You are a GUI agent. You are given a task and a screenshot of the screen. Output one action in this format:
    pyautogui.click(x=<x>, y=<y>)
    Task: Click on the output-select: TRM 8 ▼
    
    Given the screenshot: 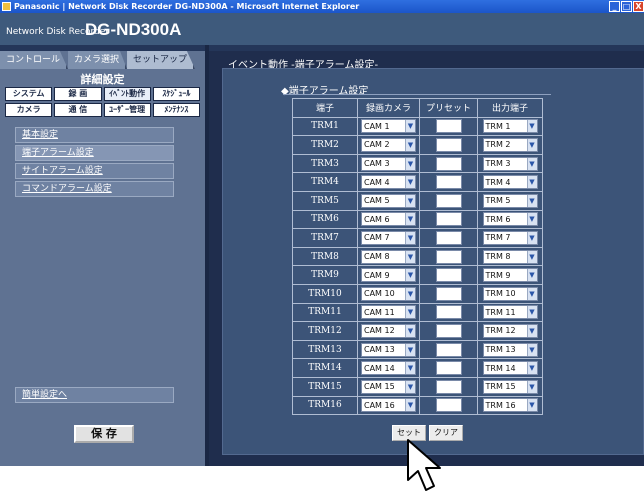 What is the action you would take?
    pyautogui.click(x=510, y=256)
    